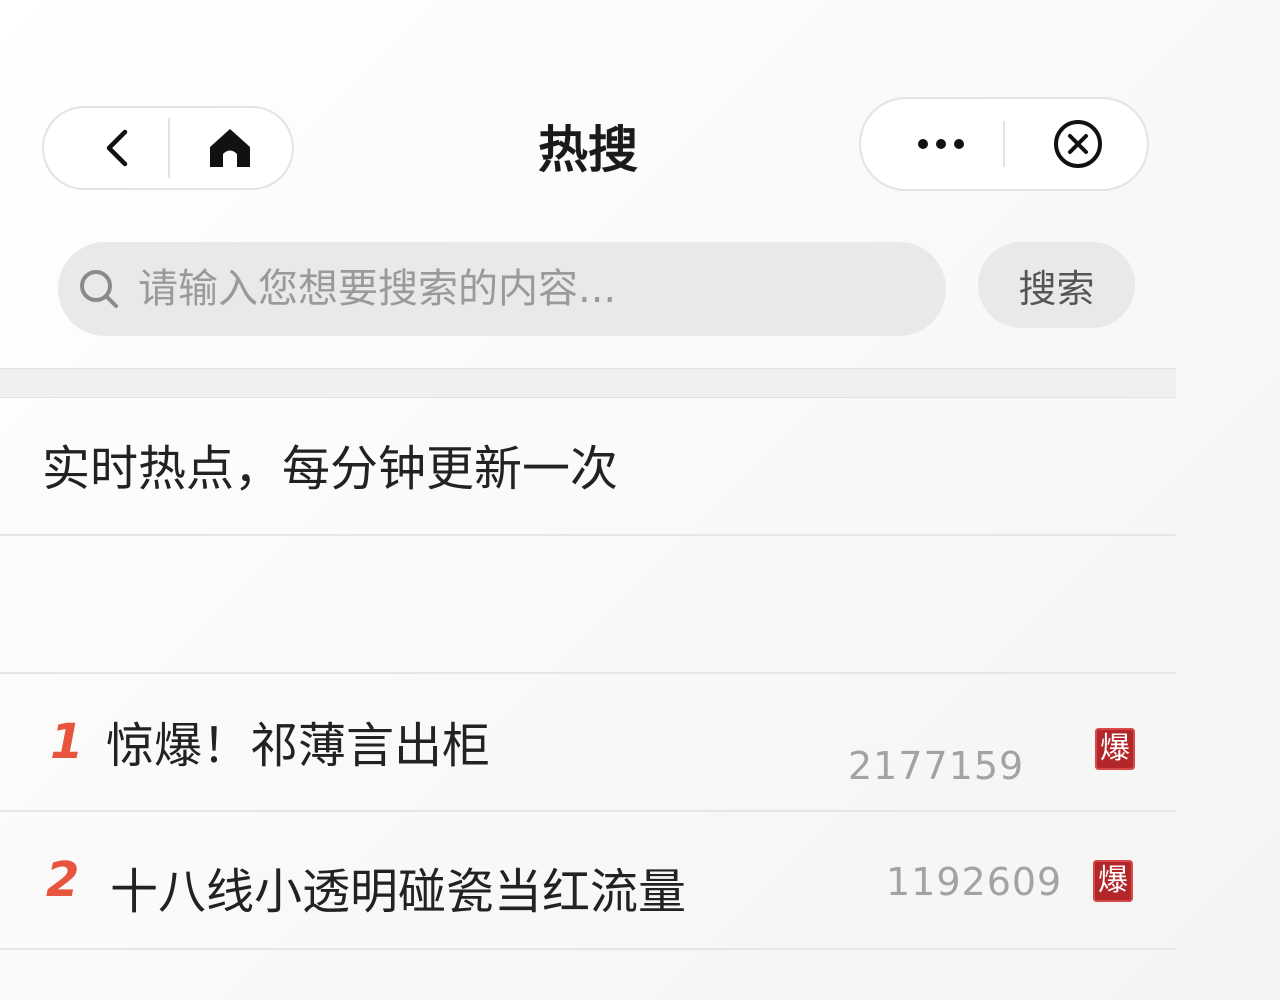 The width and height of the screenshot is (1280, 1000). Describe the element at coordinates (588, 150) in the screenshot. I see `page-title: 热搜` at that location.